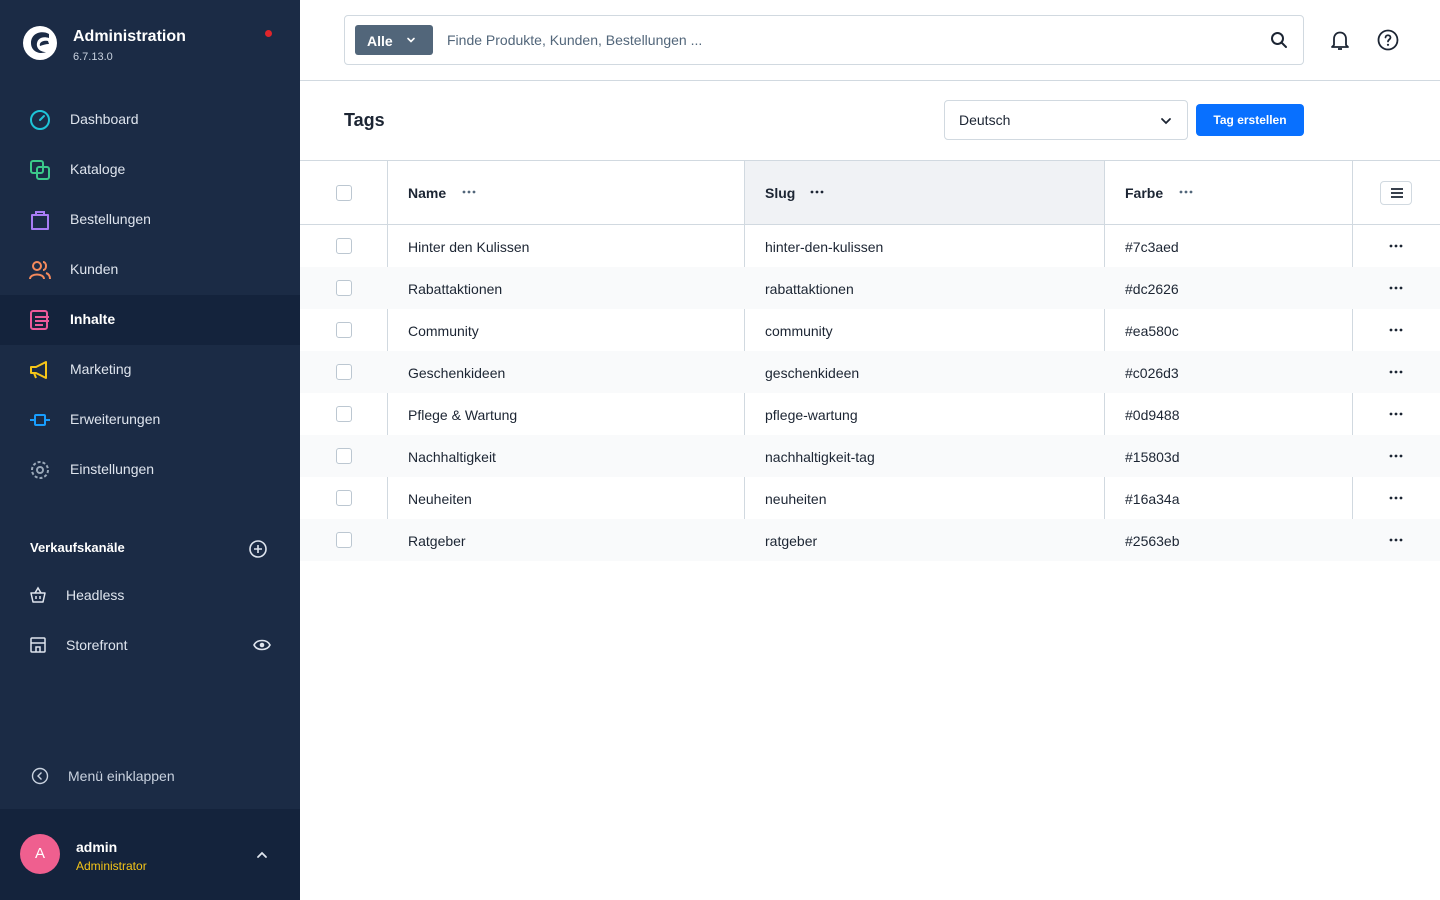 The width and height of the screenshot is (1440, 900). What do you see at coordinates (427, 193) in the screenshot?
I see `column-header-name: Name` at bounding box center [427, 193].